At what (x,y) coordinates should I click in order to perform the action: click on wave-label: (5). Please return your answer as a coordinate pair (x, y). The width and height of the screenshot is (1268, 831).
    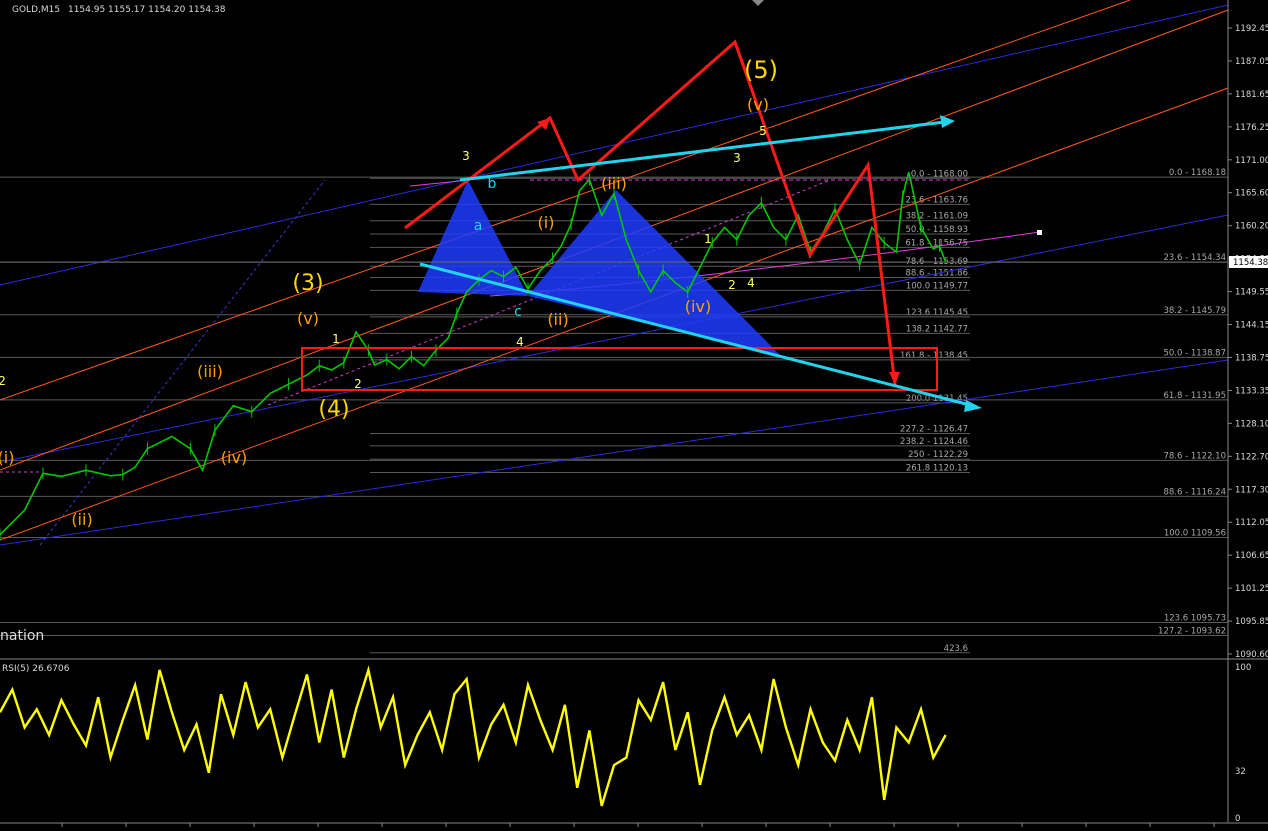
    Looking at the image, I should click on (761, 70).